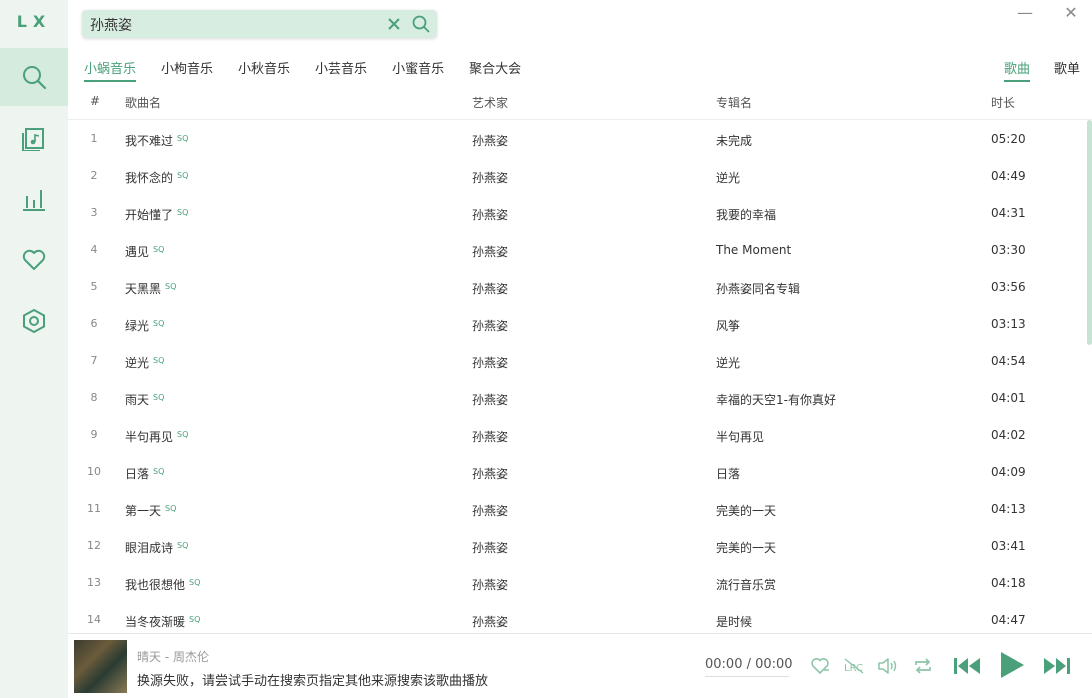 This screenshot has width=1092, height=698. What do you see at coordinates (753, 250) in the screenshot?
I see `album-name: The Moment` at bounding box center [753, 250].